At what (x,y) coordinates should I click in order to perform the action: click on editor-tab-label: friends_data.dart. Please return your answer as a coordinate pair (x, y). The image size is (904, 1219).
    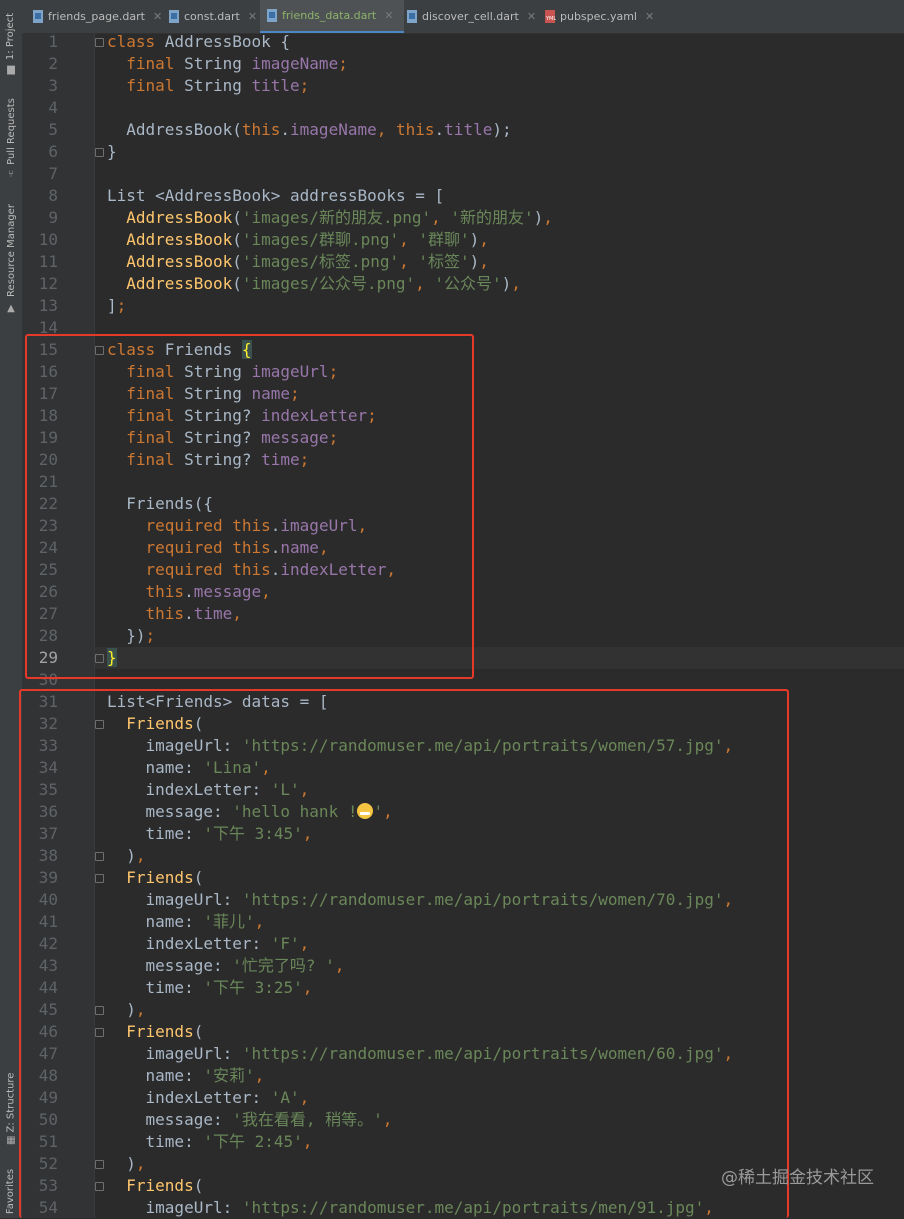
    Looking at the image, I should click on (329, 15).